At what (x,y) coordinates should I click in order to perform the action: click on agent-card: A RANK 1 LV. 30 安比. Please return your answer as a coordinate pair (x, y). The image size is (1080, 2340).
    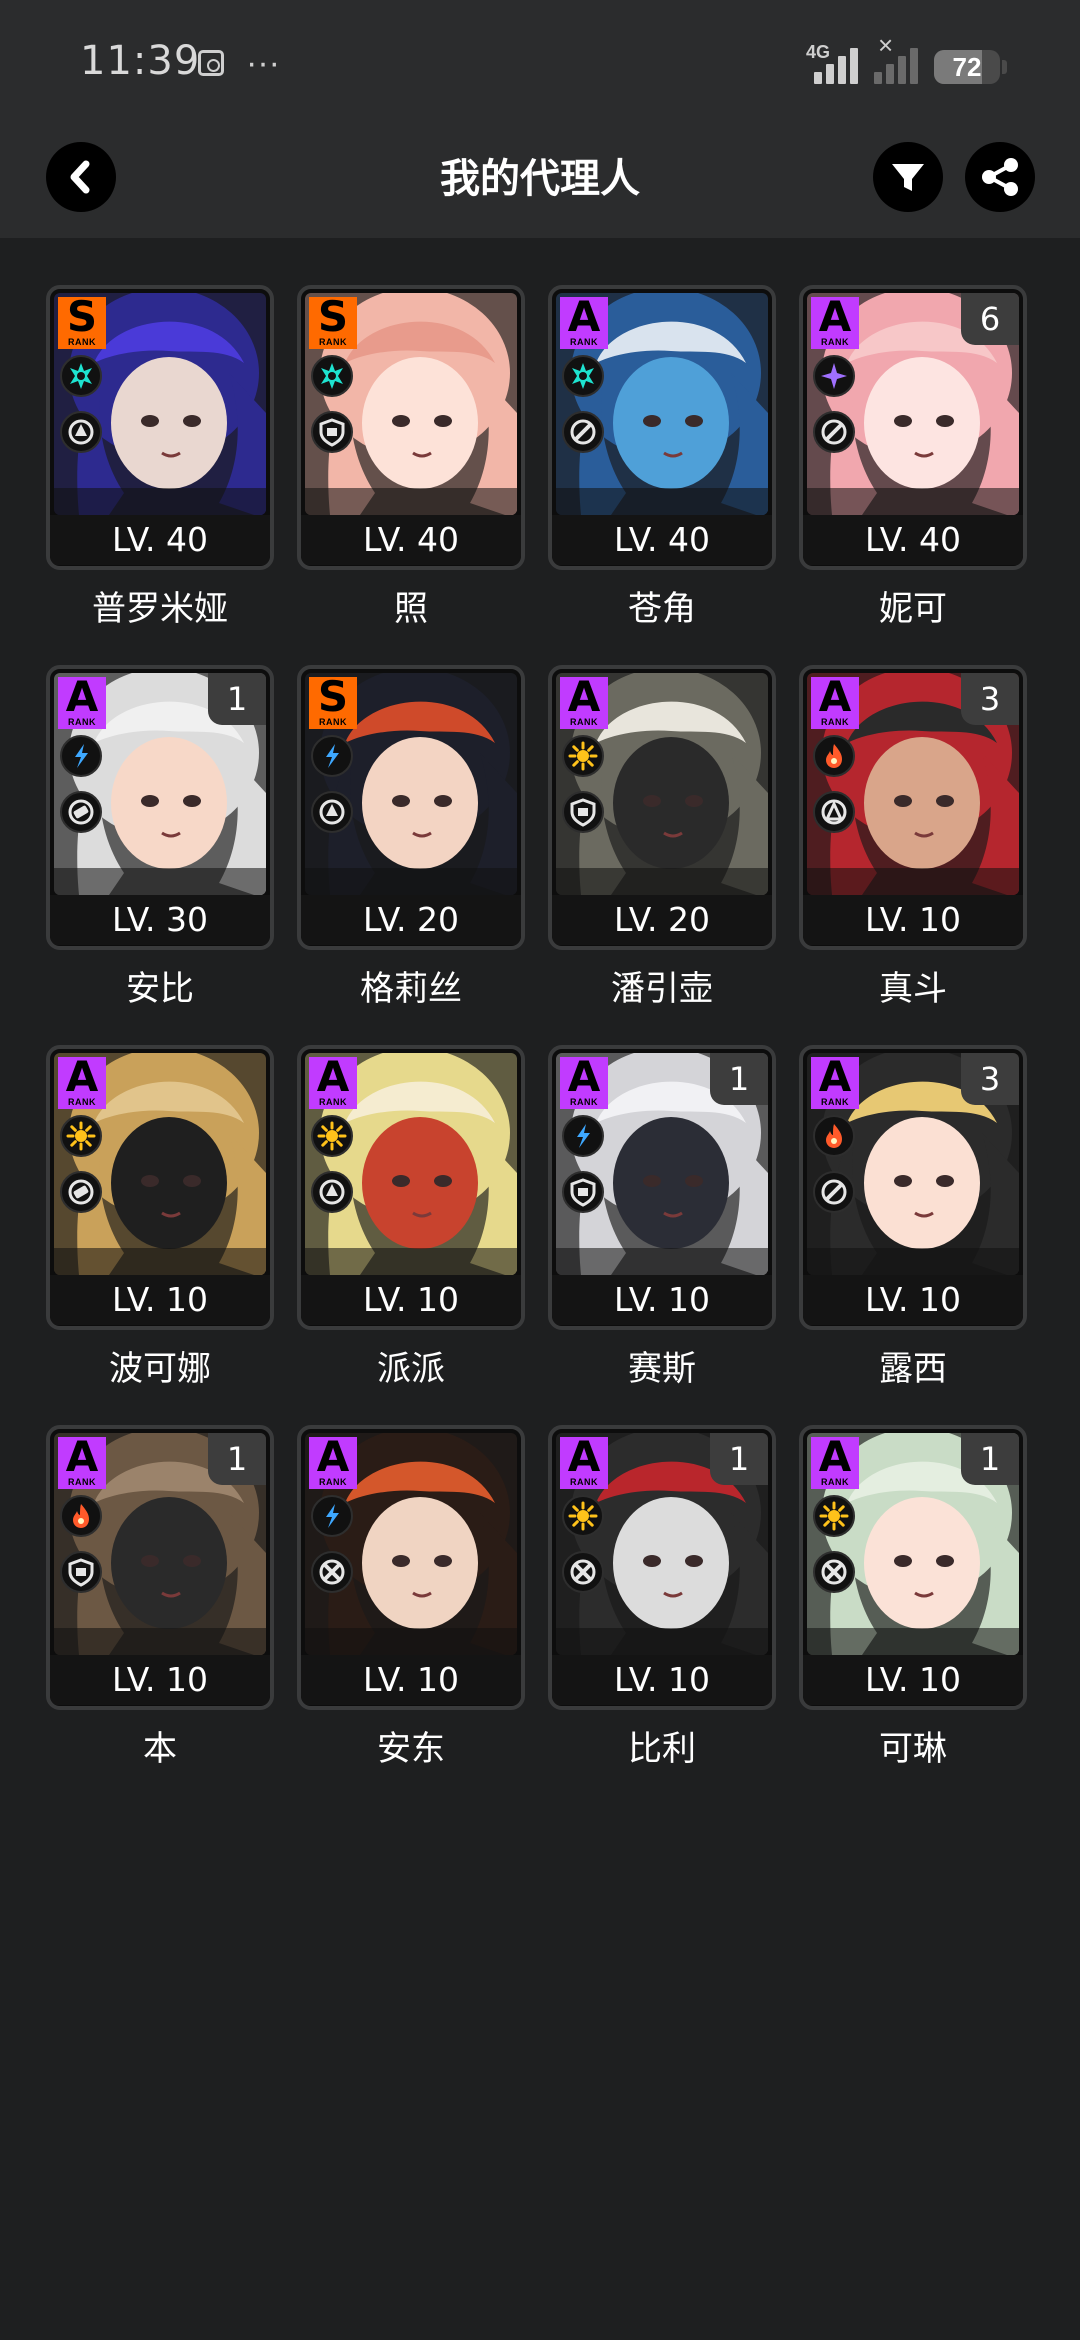
    Looking at the image, I should click on (160, 855).